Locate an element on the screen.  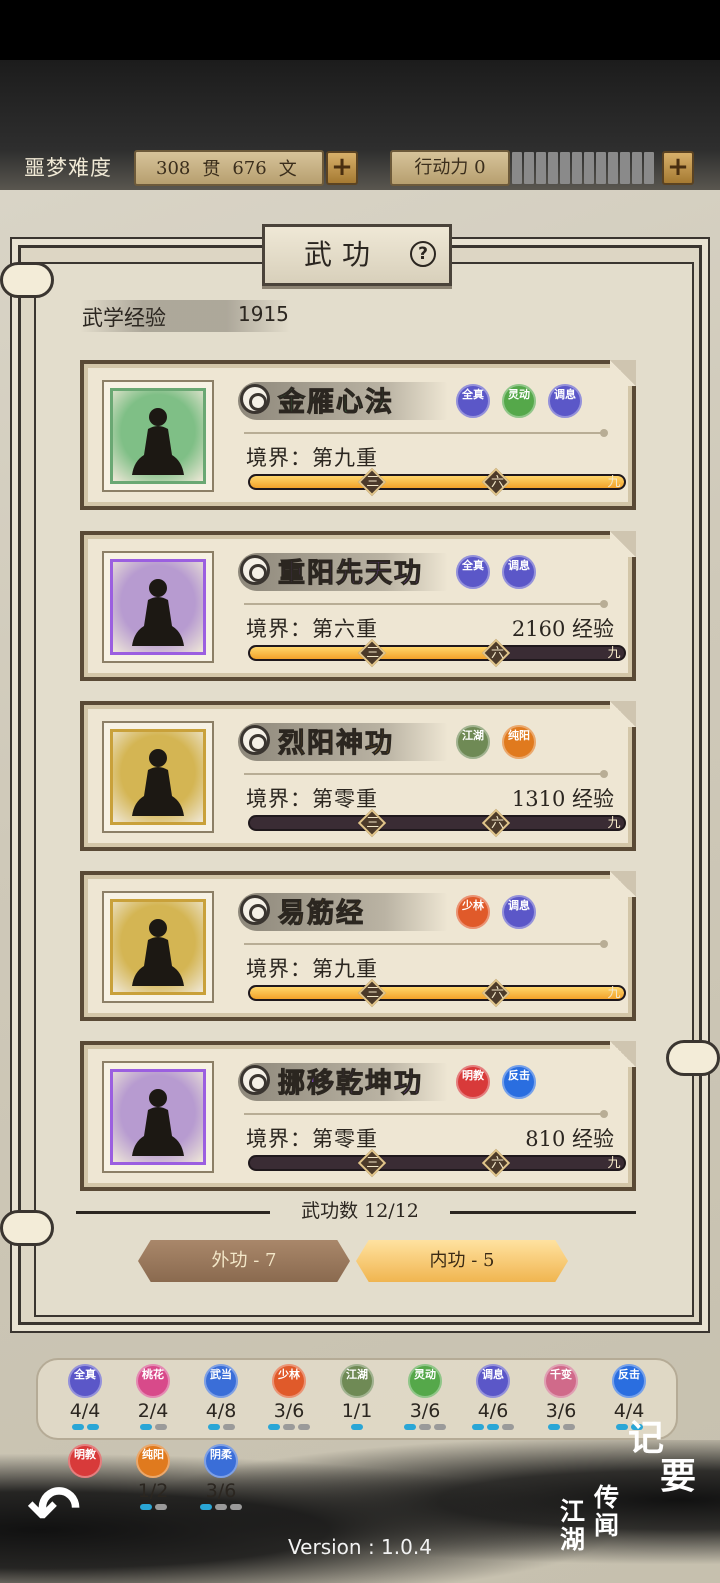
tab-outer-skills: 外功 - 7 is located at coordinates (244, 1261).